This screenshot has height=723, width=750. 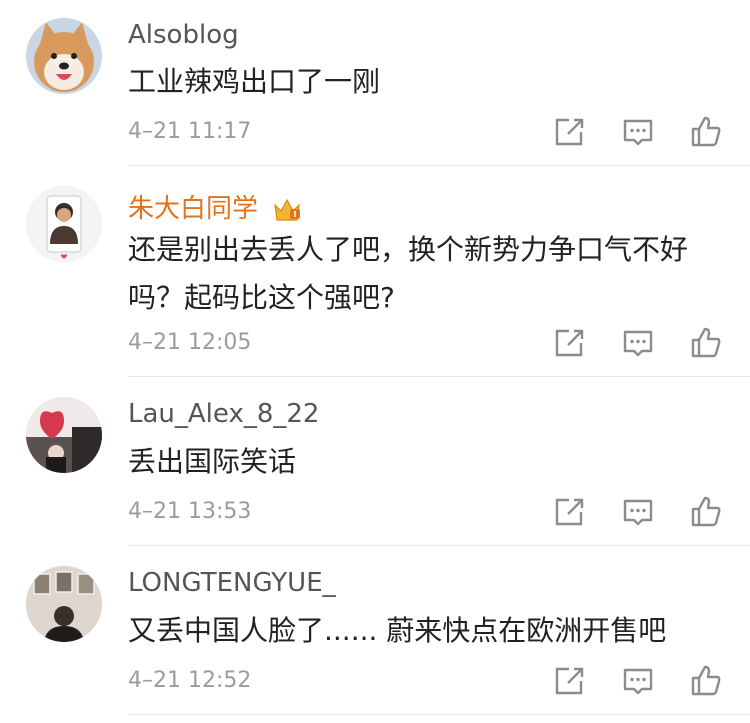 What do you see at coordinates (212, 461) in the screenshot?
I see `comment-text: 丢出国际笑话` at bounding box center [212, 461].